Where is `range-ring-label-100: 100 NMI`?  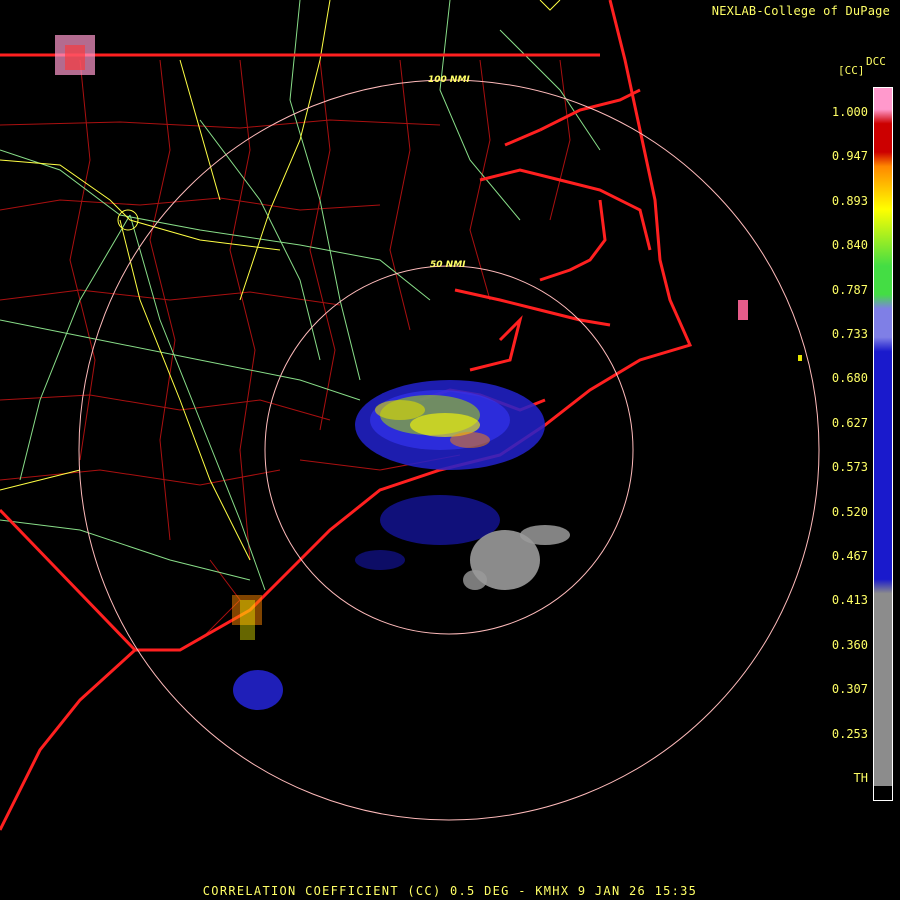
range-ring-label-100: 100 NMI is located at coordinates (449, 80).